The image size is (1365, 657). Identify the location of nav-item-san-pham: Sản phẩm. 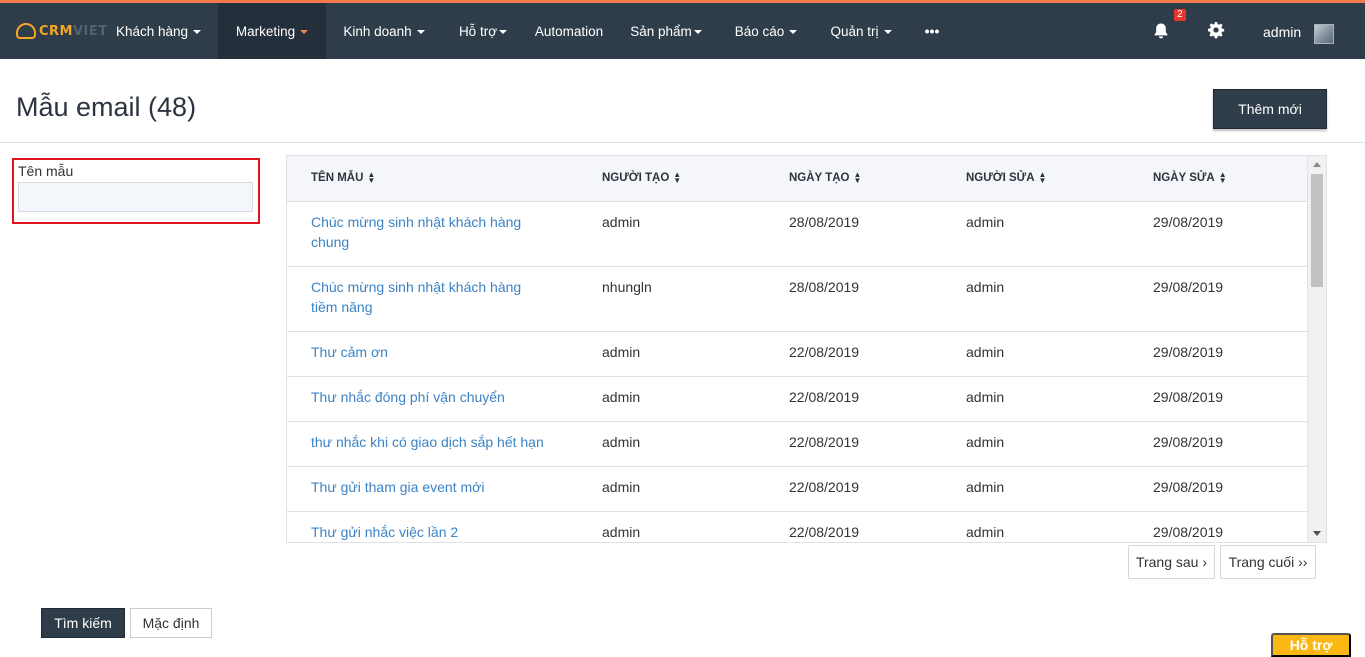
(666, 31).